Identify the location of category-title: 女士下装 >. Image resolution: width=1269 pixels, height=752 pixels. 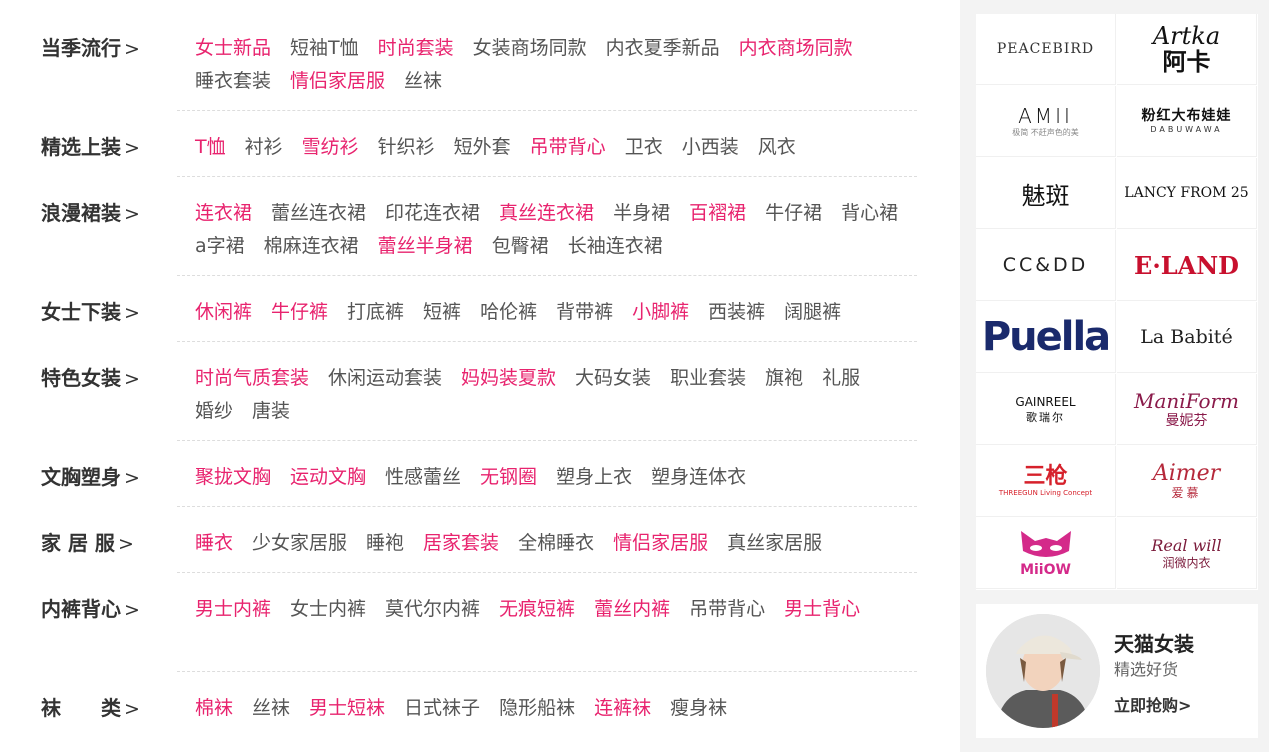
(90, 310).